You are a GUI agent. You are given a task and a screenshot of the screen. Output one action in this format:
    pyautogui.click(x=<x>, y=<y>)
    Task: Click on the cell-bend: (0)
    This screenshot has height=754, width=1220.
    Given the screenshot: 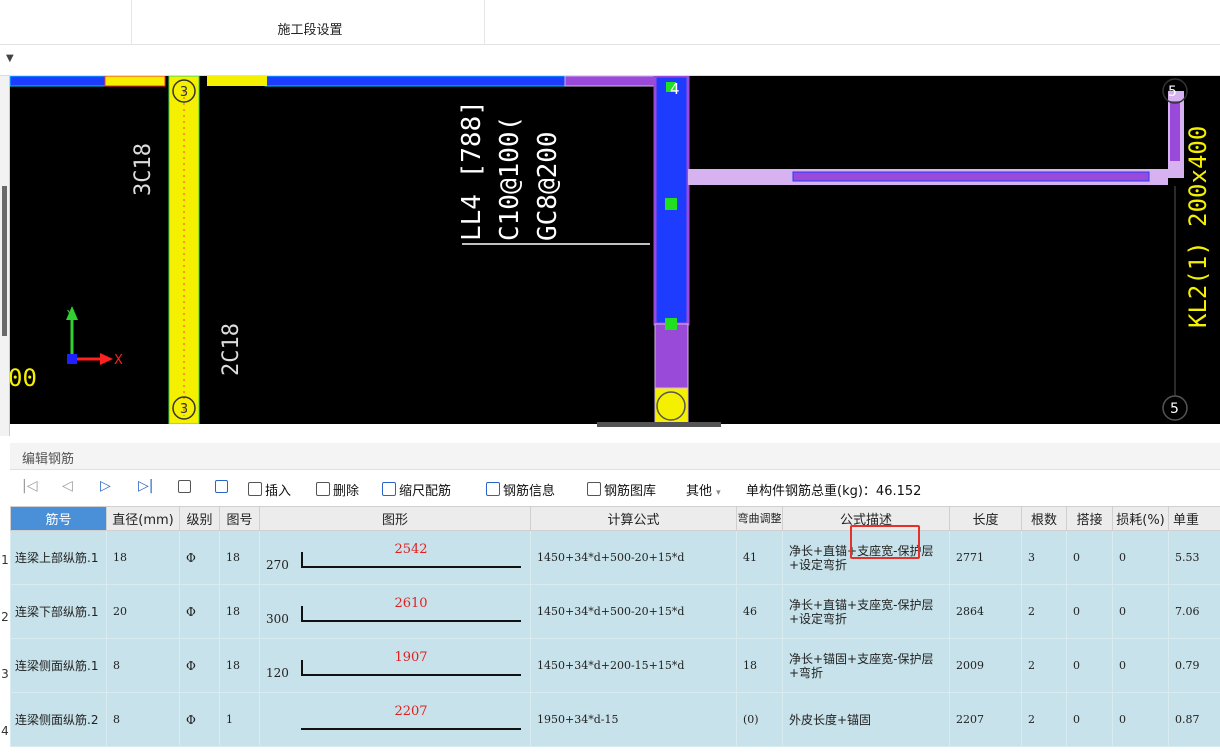 What is the action you would take?
    pyautogui.click(x=759, y=719)
    